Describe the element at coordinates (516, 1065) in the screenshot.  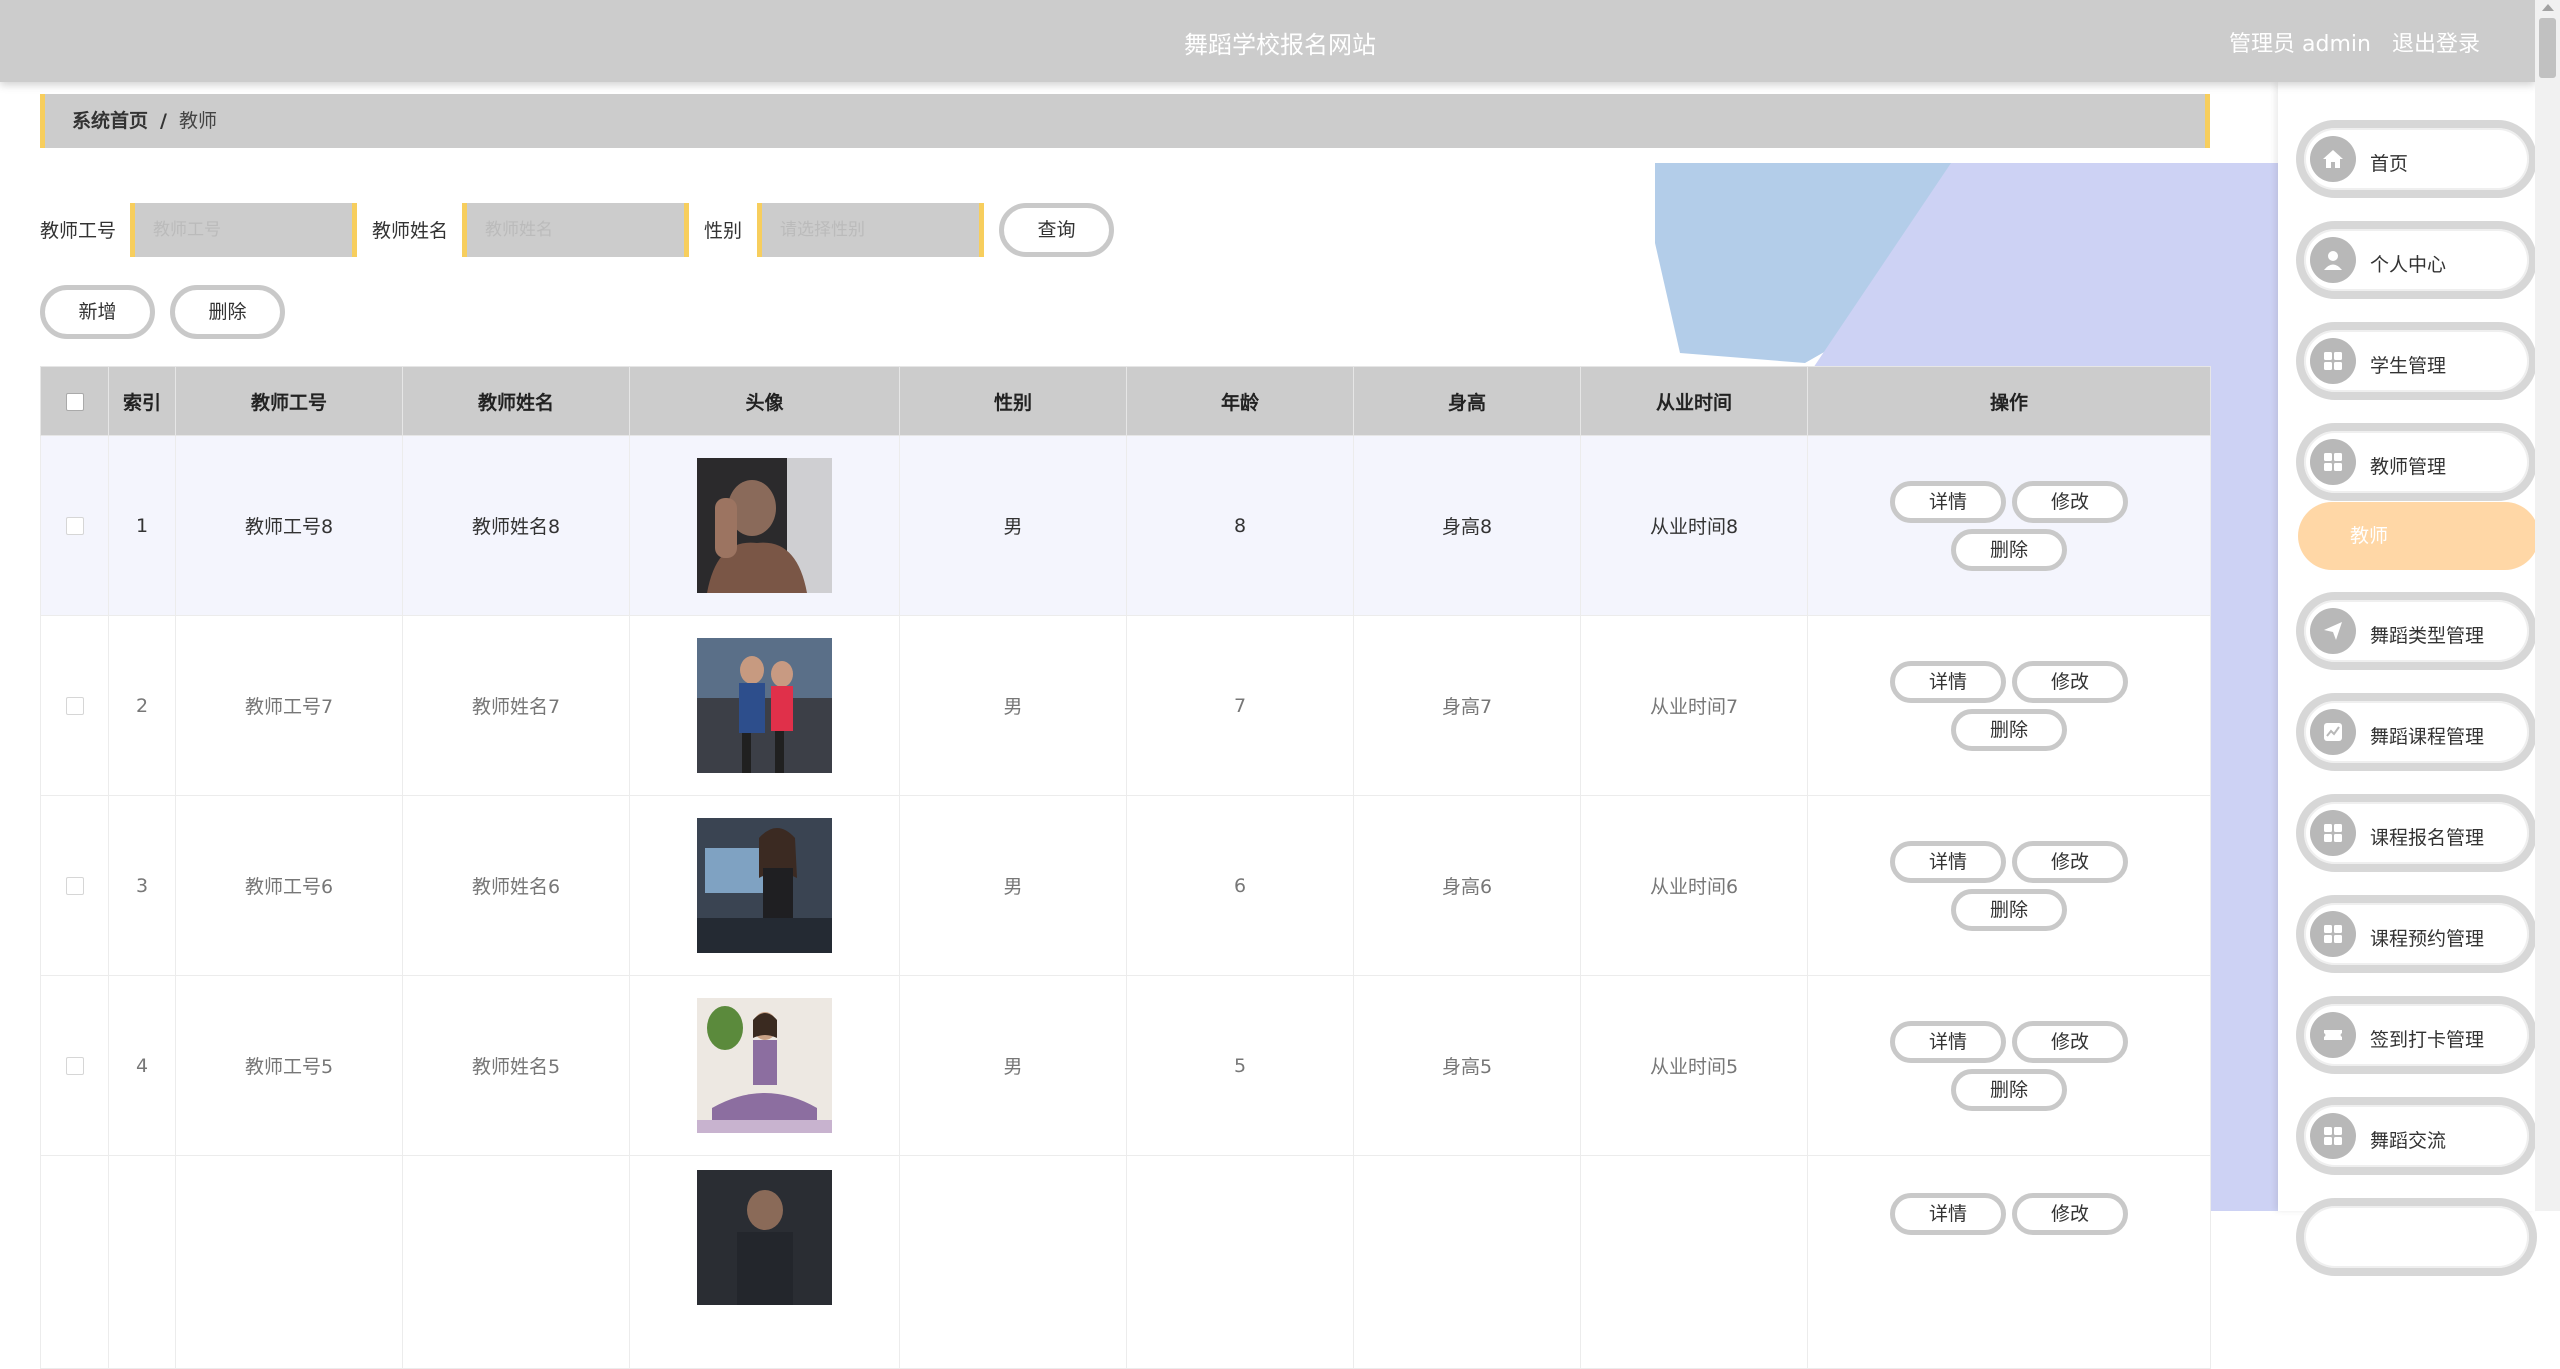
I see `teacher-name-cell: 教师姓名5` at that location.